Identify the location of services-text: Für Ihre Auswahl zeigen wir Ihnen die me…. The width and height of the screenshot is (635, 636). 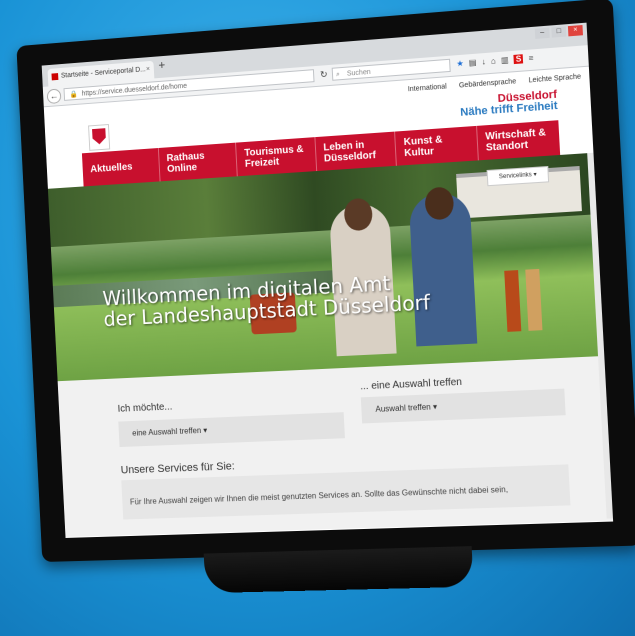
(319, 495).